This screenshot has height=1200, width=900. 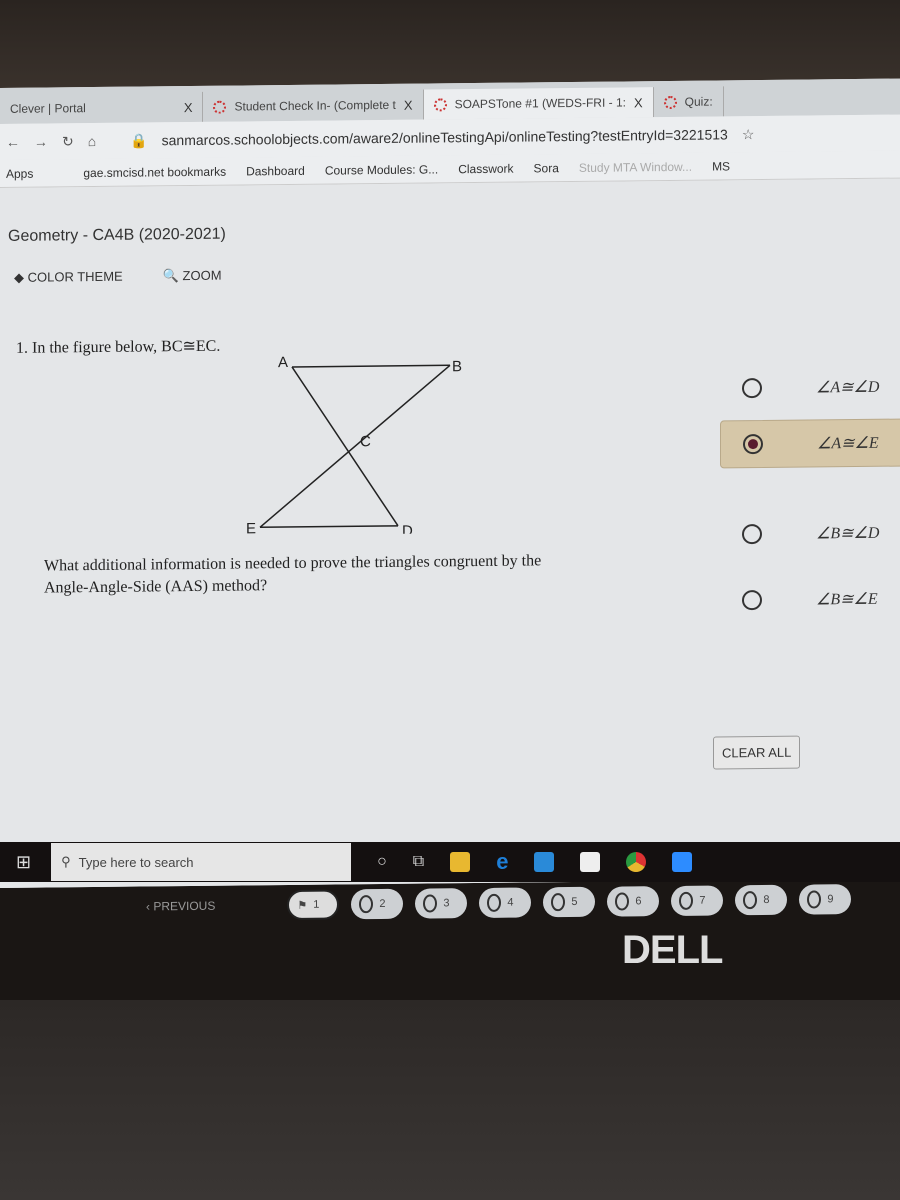 I want to click on bookmark-apps: Apps, so click(x=19, y=173).